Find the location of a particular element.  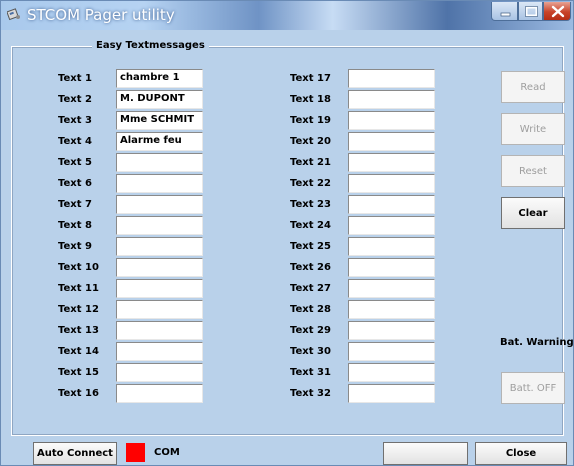

close-icon is located at coordinates (558, 11).